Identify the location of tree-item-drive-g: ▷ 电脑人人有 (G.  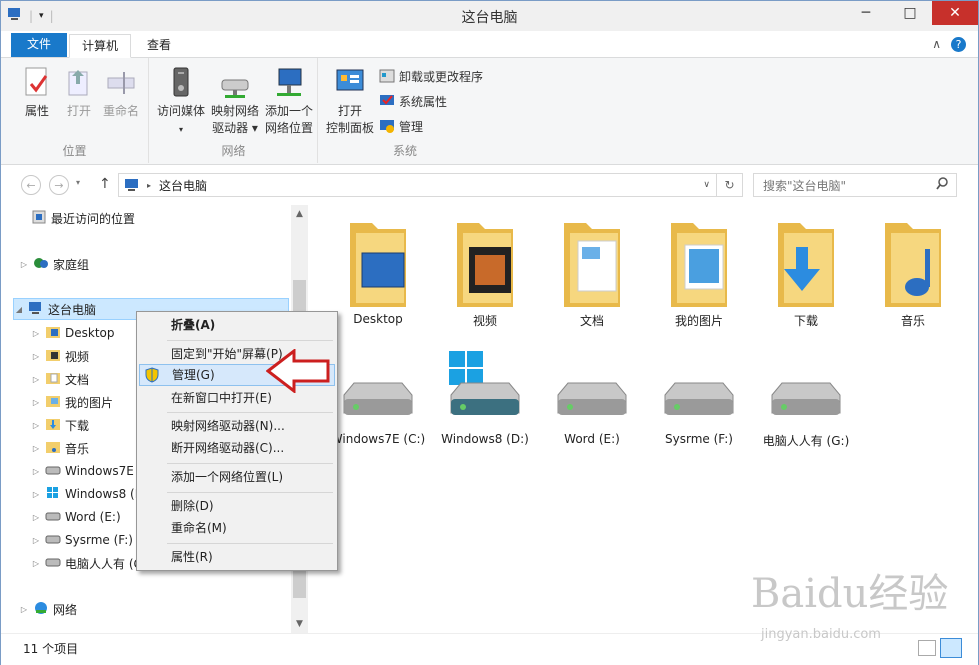
(87, 563).